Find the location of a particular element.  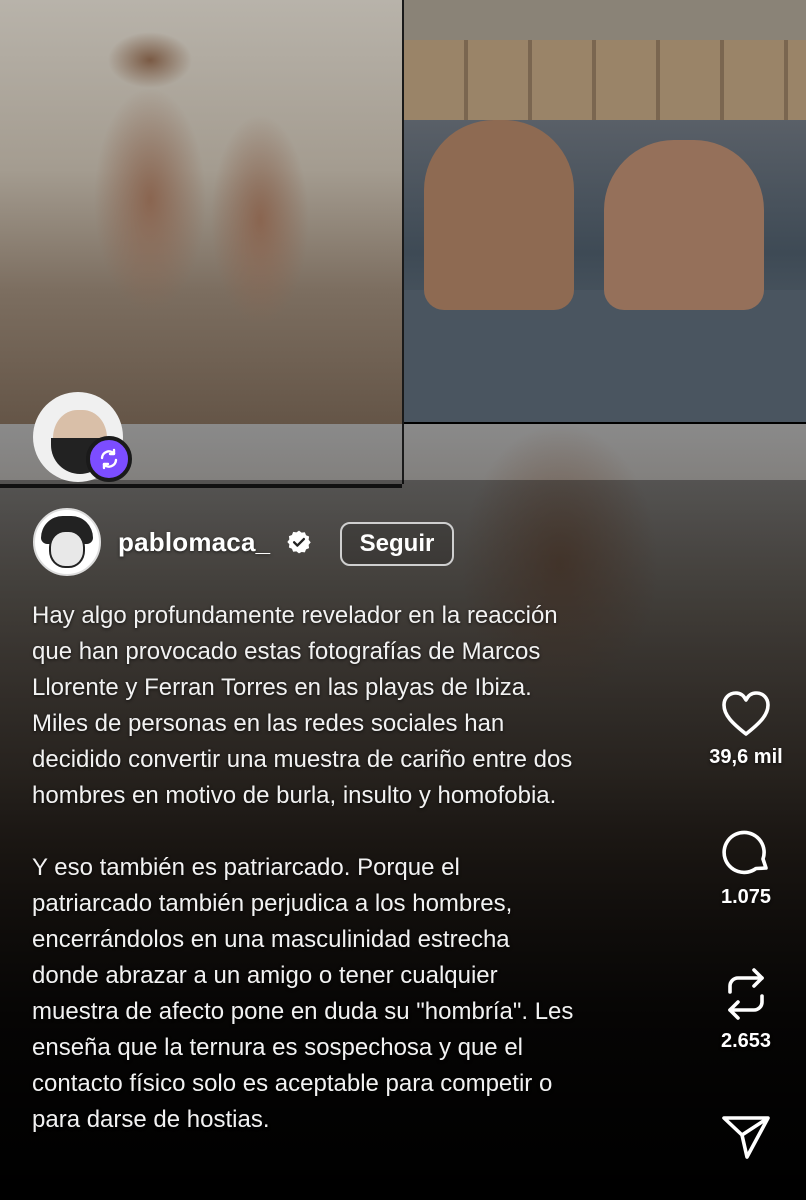

share-button is located at coordinates (746, 1137).